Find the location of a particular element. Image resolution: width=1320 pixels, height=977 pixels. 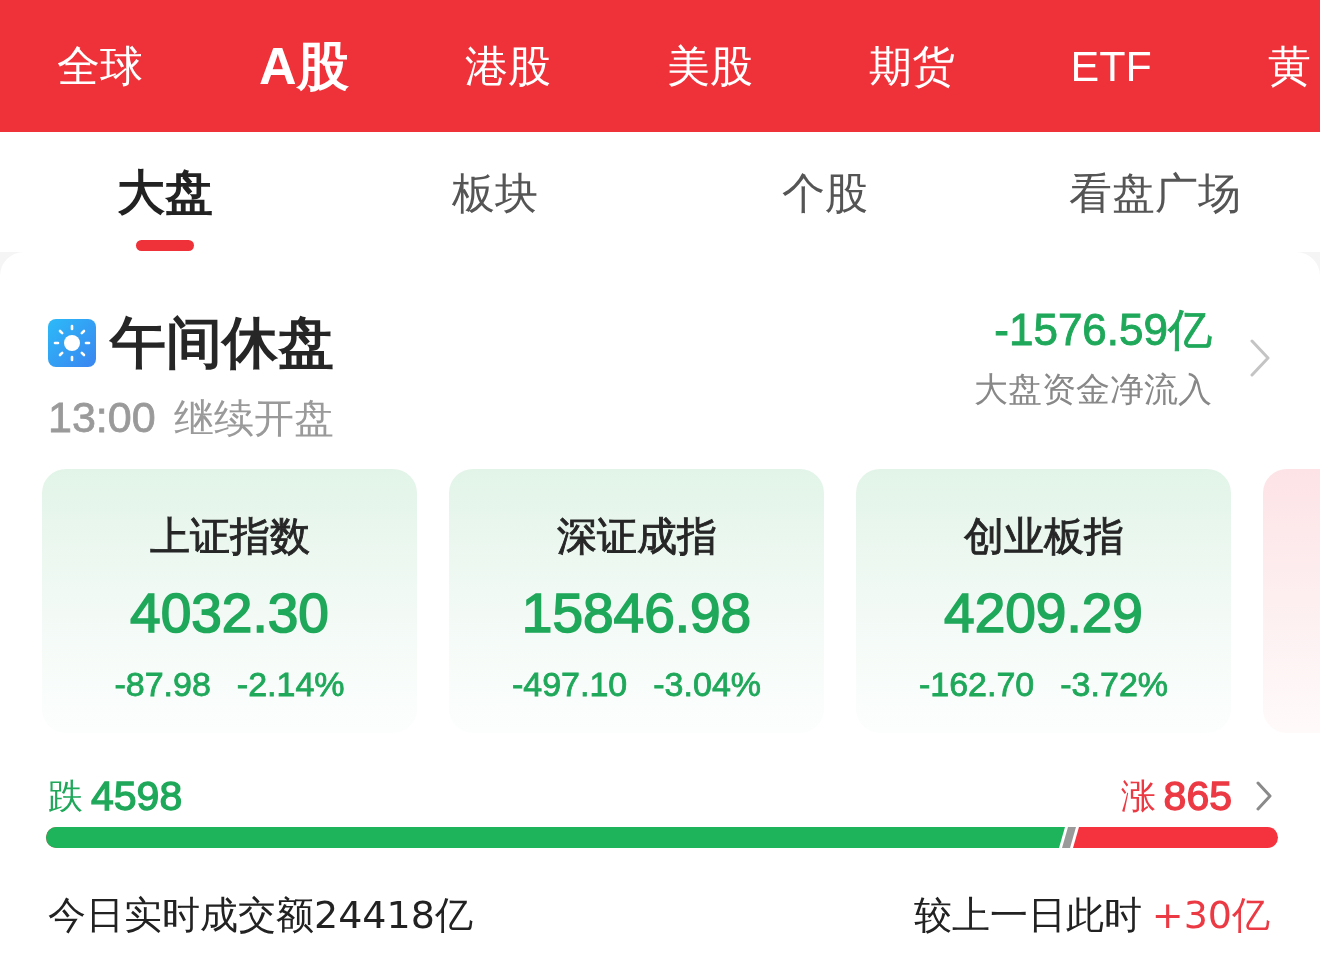

market-tab: 全球 is located at coordinates (100, 66).